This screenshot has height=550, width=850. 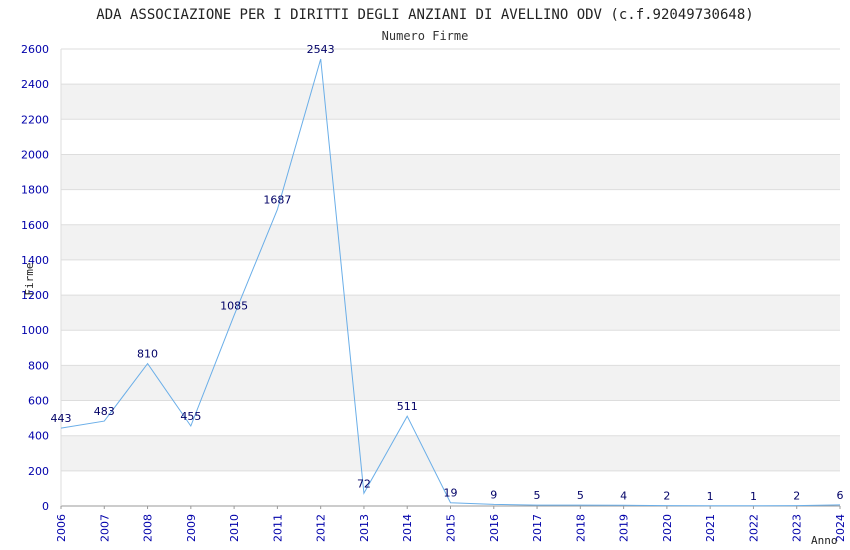 What do you see at coordinates (104, 411) in the screenshot?
I see `data-label: 483` at bounding box center [104, 411].